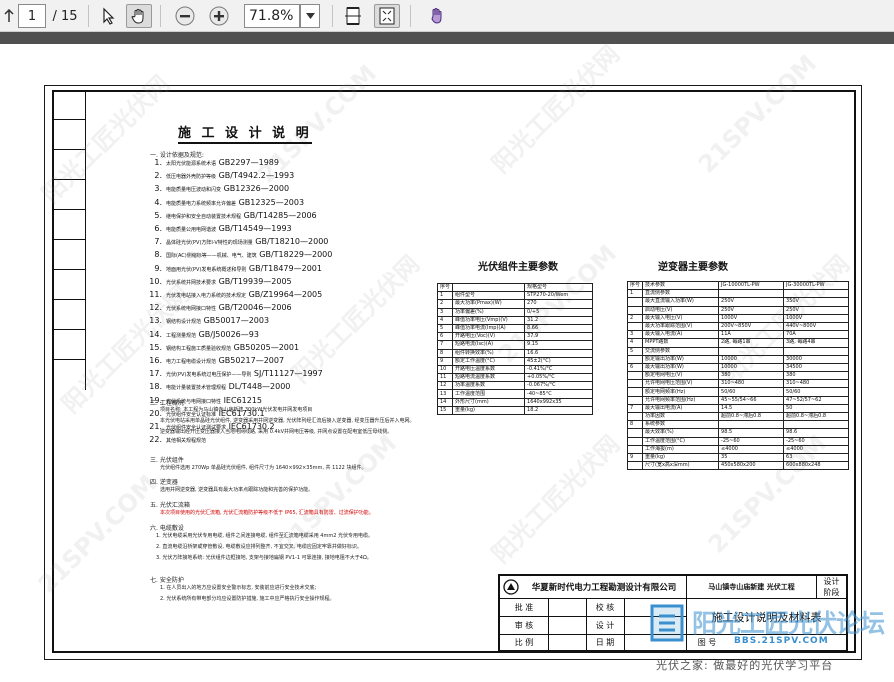 This screenshot has height=682, width=894. I want to click on table-row: 1 组件型号 STP270-20/Wem, so click(514, 296).